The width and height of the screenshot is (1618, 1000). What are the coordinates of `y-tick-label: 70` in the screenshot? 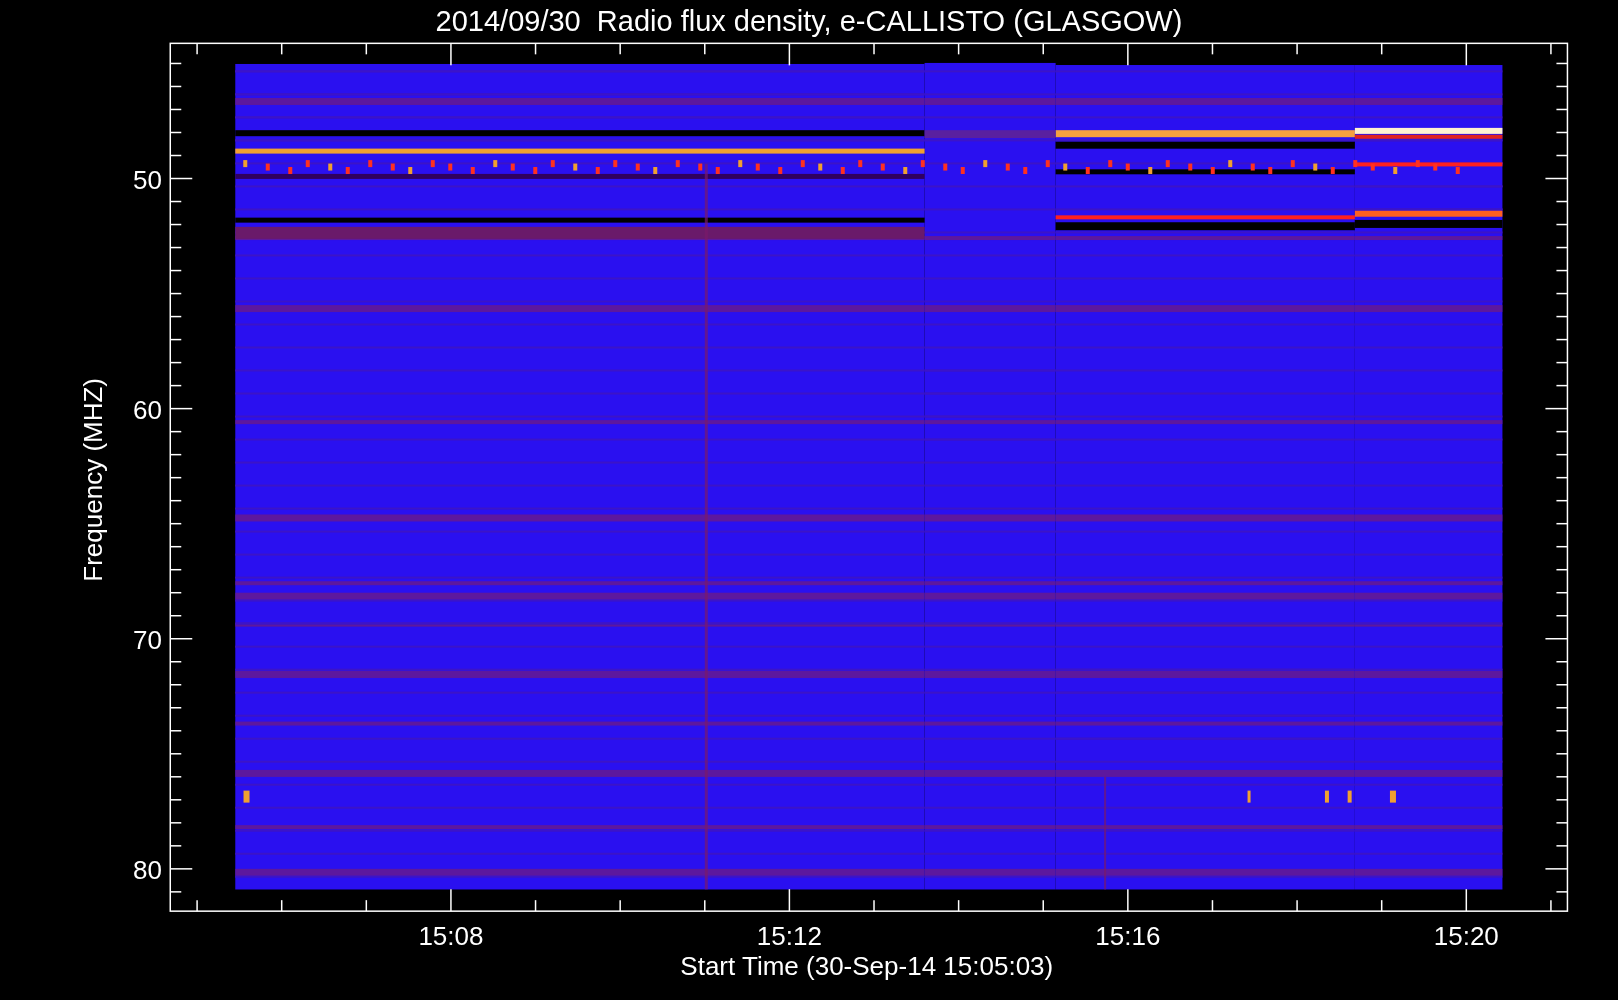 It's located at (147, 639).